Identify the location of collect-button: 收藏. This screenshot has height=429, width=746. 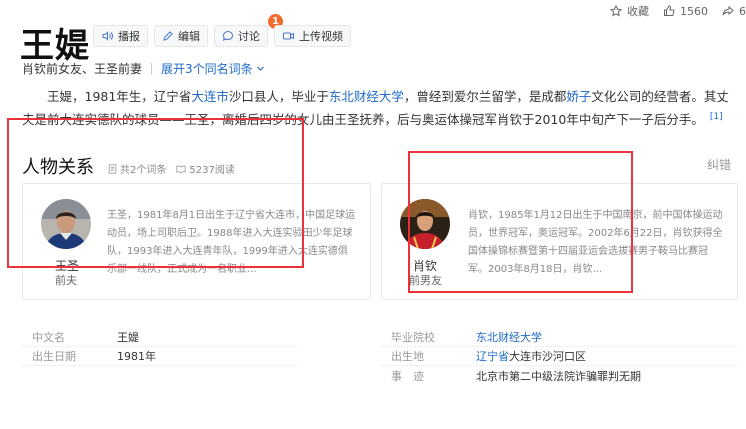
(629, 11).